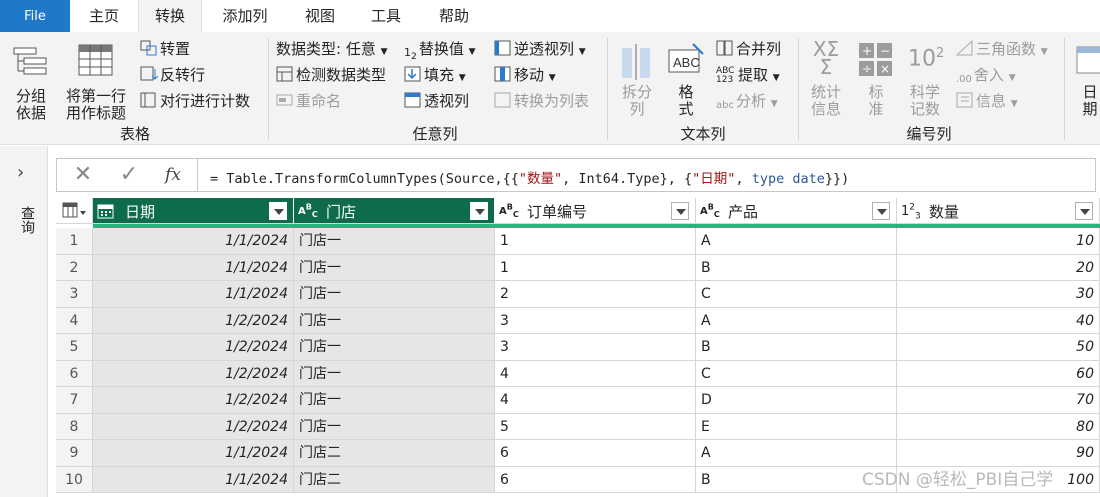 The height and width of the screenshot is (497, 1100). Describe the element at coordinates (540, 49) in the screenshot. I see `unpivot-columns-button: 逆透视列 ▼` at that location.